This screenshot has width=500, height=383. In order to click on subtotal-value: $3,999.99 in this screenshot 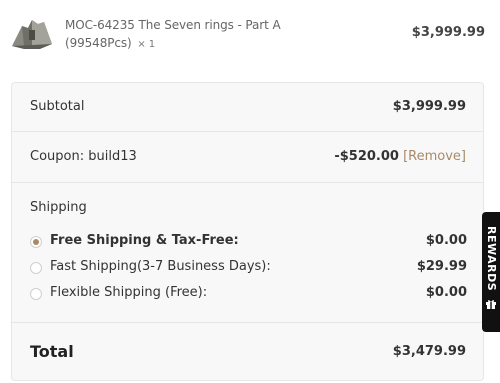, I will do `click(429, 106)`.